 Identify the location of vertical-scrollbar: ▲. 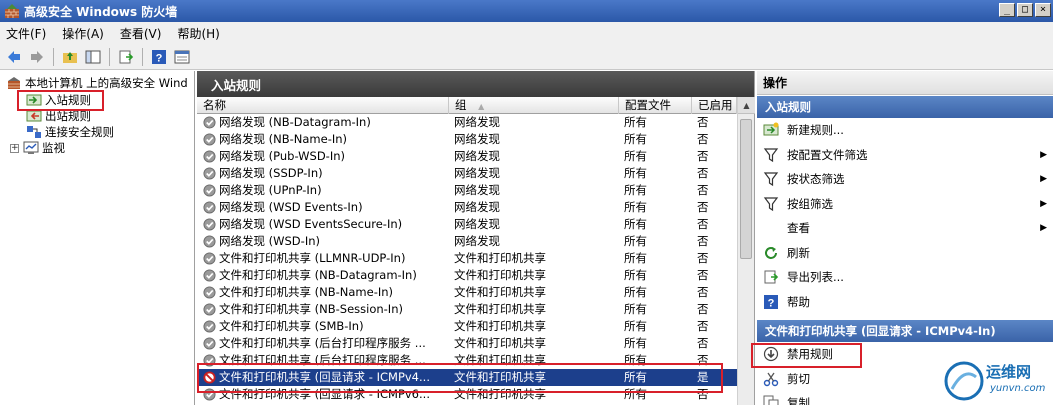
(746, 251).